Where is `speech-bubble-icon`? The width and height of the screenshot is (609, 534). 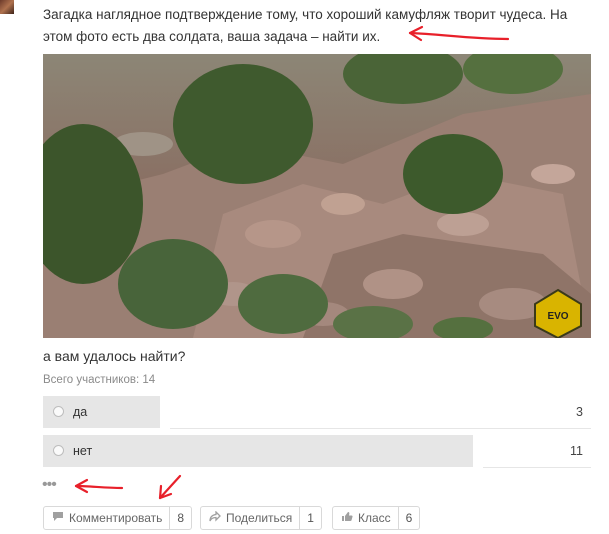
speech-bubble-icon is located at coordinates (58, 518).